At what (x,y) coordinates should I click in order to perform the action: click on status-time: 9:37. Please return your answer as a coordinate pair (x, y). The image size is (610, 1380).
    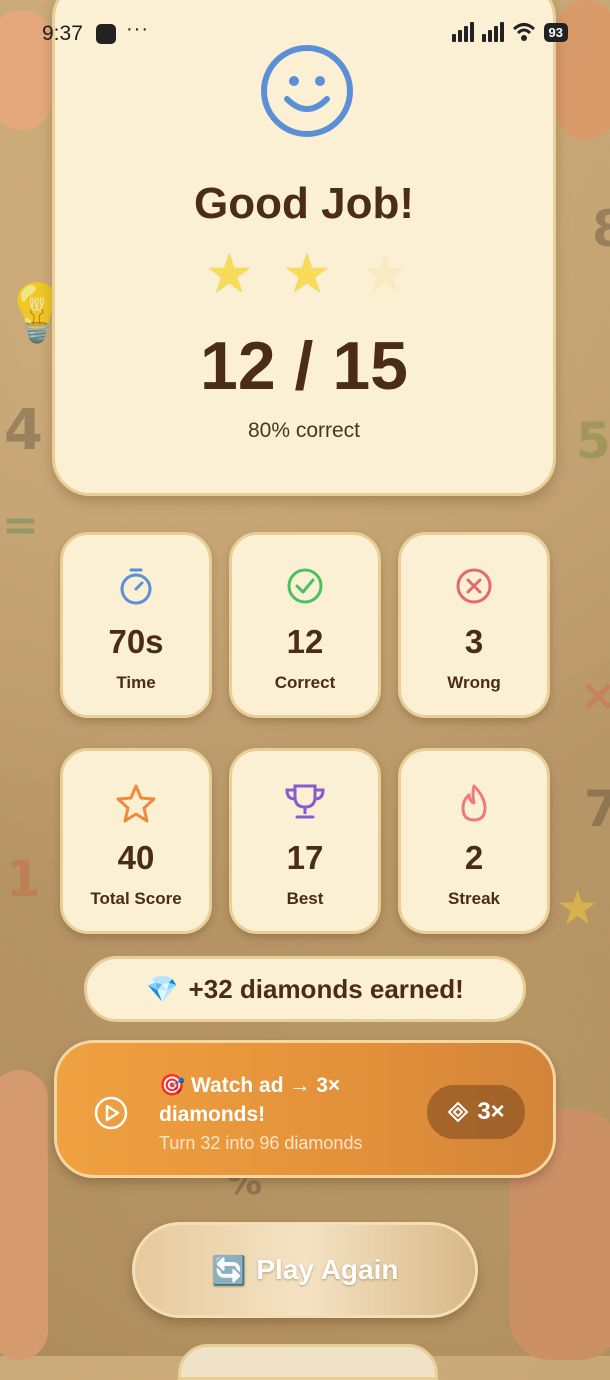
    Looking at the image, I should click on (62, 33).